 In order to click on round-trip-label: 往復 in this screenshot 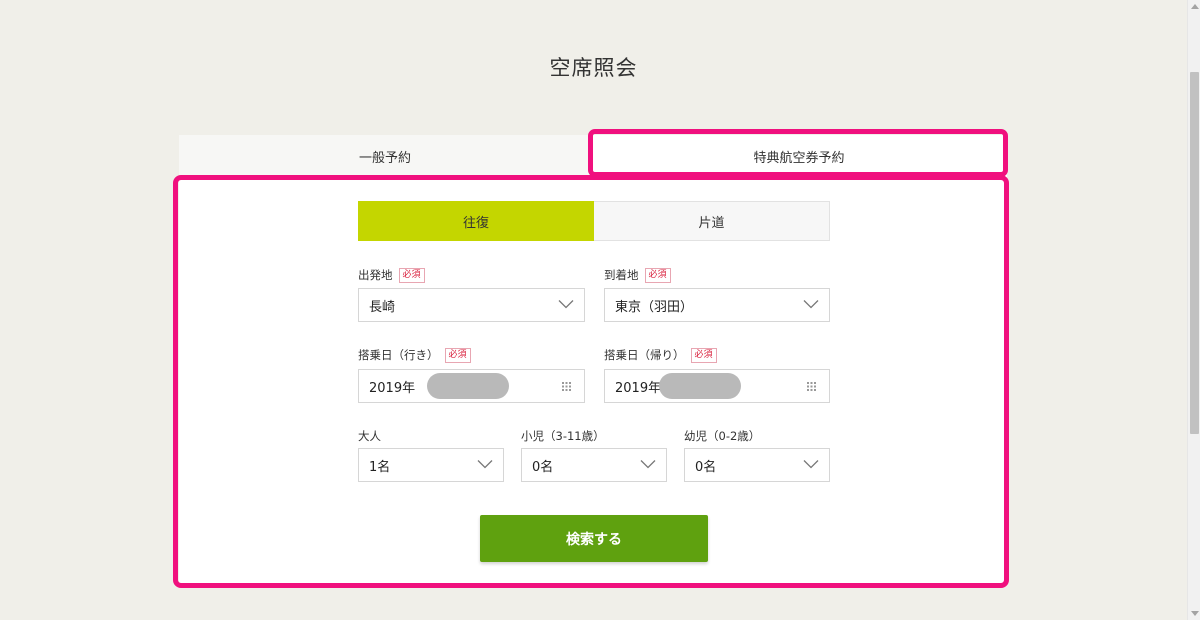, I will do `click(475, 223)`.